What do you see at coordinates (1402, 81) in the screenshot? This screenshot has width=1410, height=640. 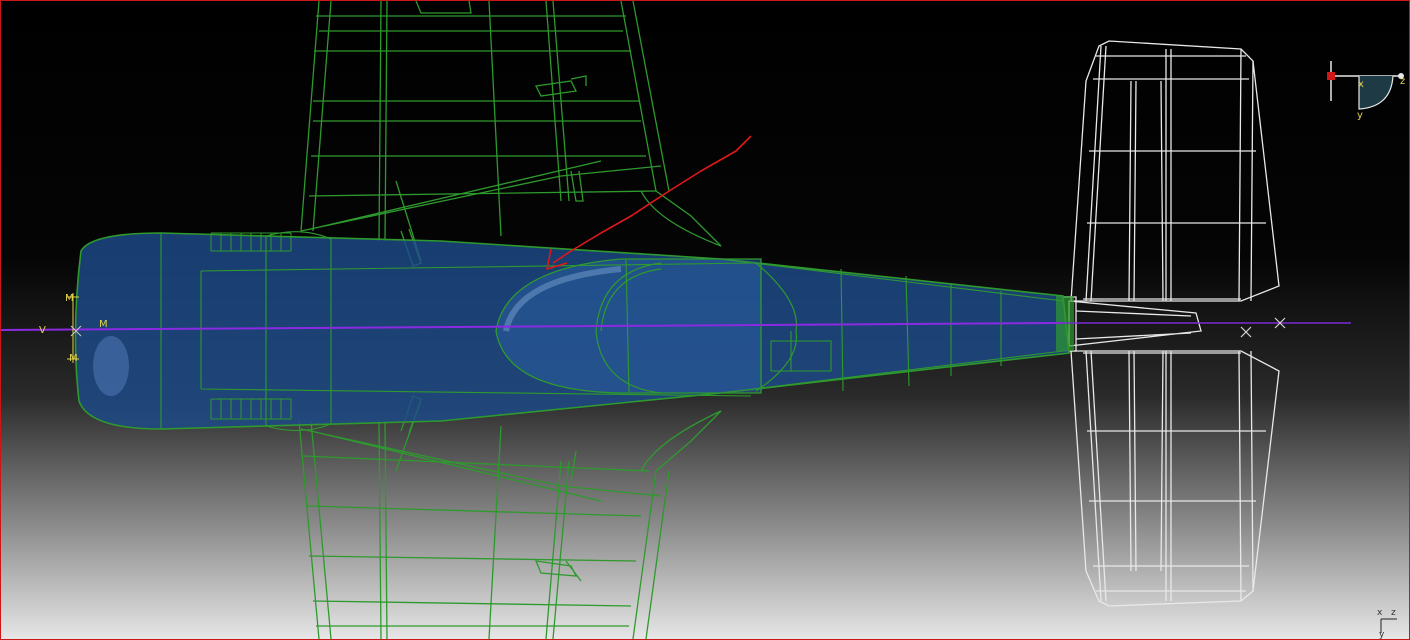 I see `compass-z-label: z` at bounding box center [1402, 81].